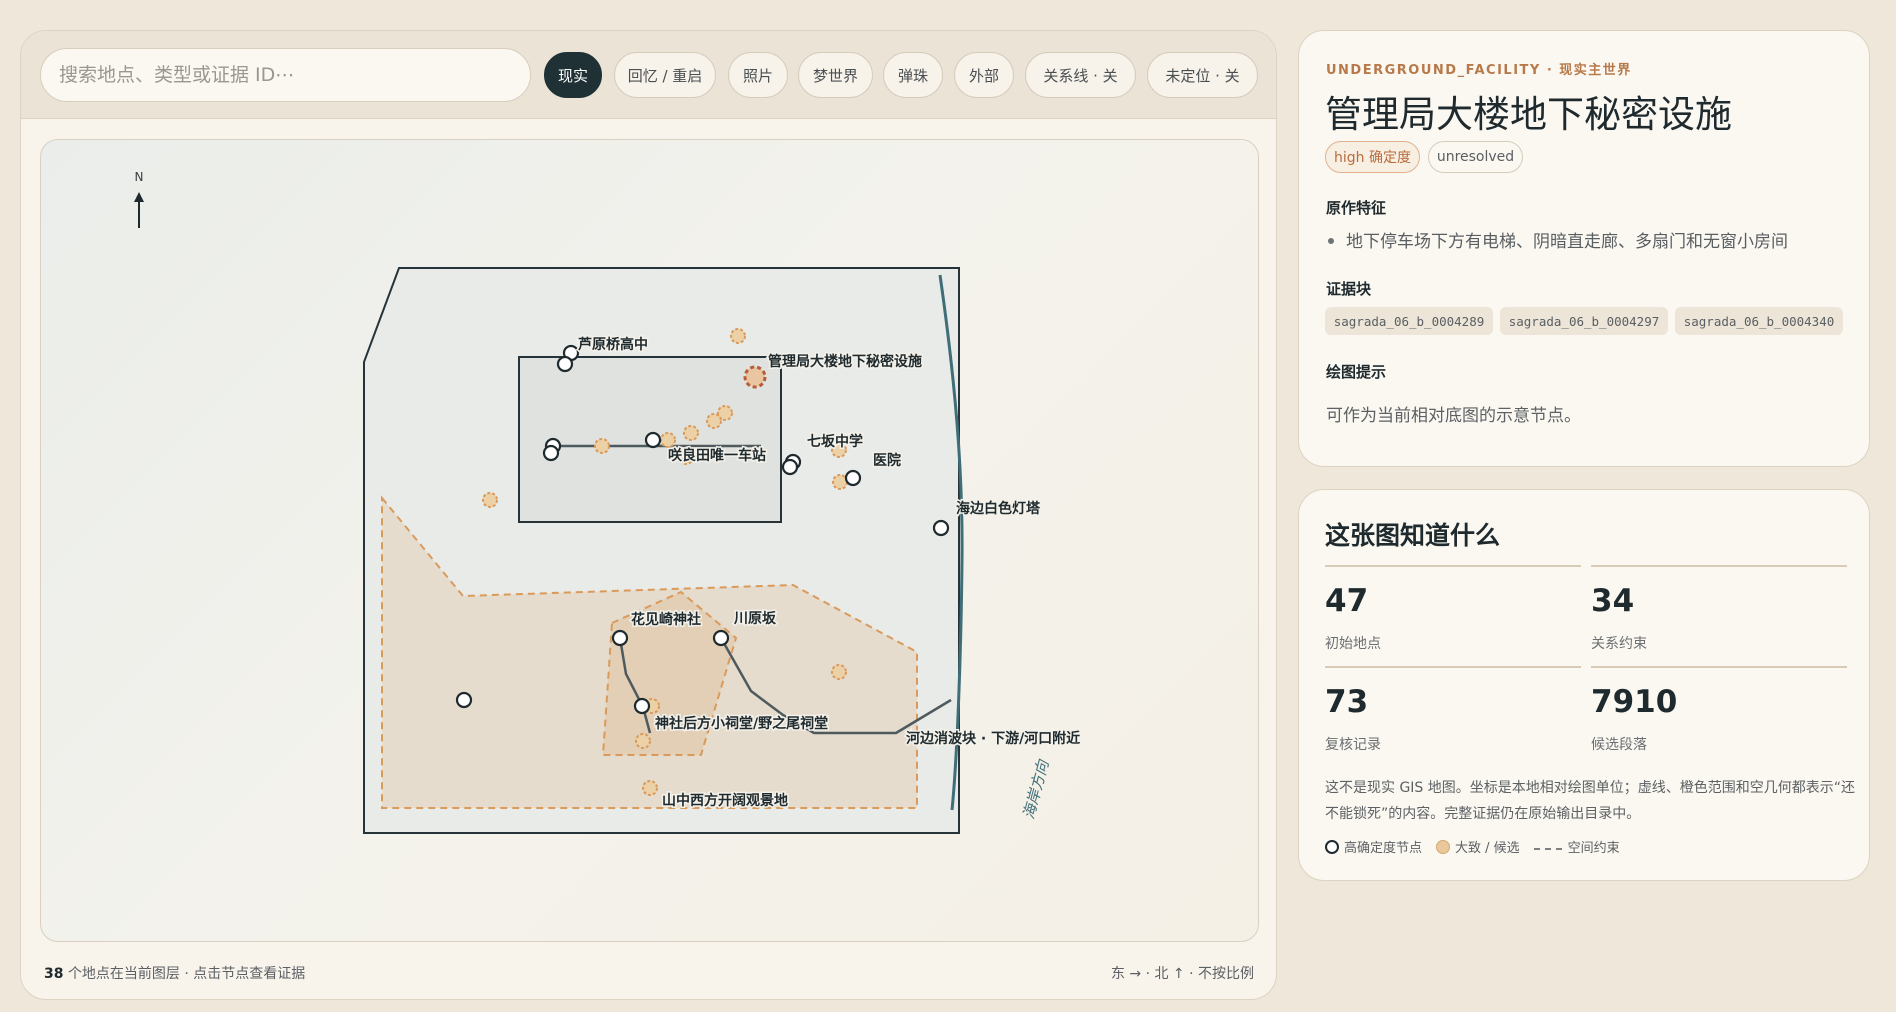  Describe the element at coordinates (1475, 157) in the screenshot. I see `status-badge: unresolved` at that location.